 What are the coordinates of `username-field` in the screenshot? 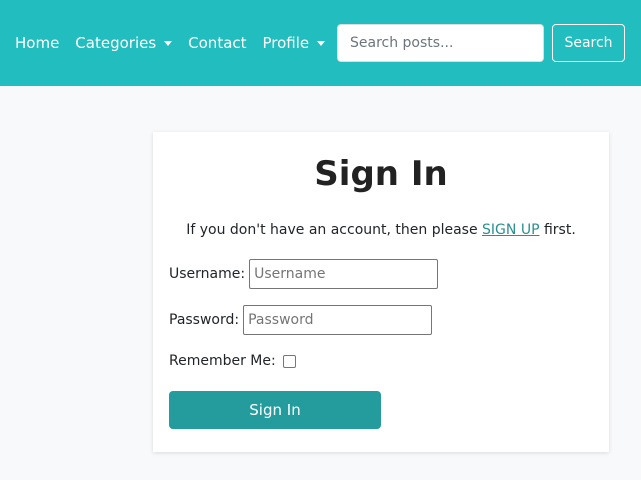 It's located at (344, 274).